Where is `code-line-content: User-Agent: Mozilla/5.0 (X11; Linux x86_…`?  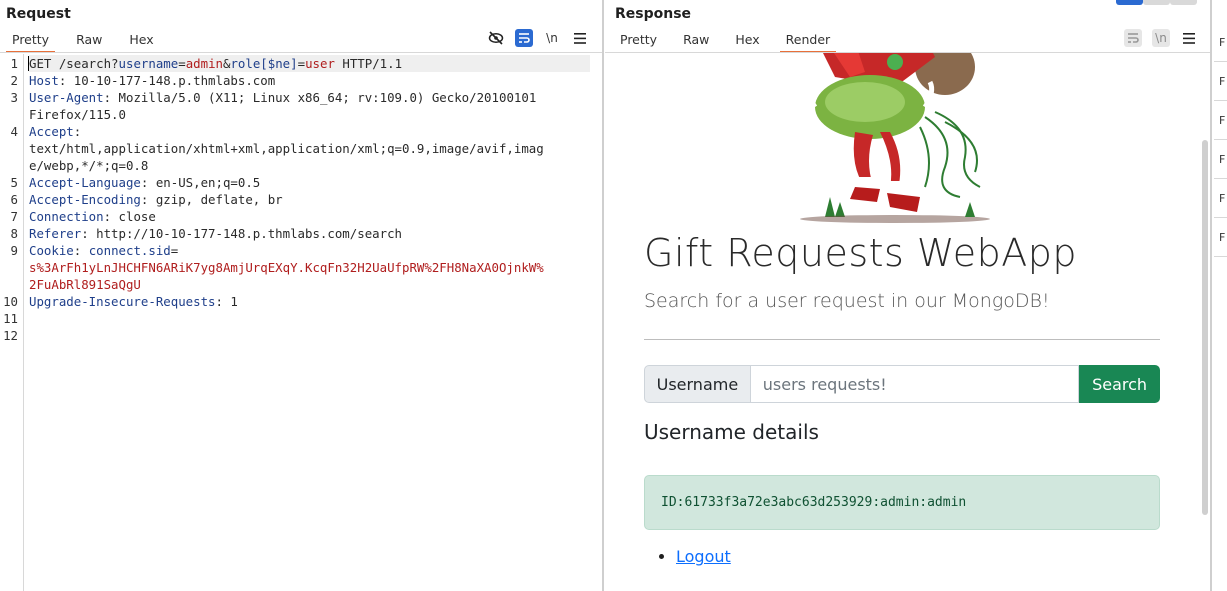
code-line-content: User-Agent: Mozilla/5.0 (X11; Linux x86_… is located at coordinates (282, 97).